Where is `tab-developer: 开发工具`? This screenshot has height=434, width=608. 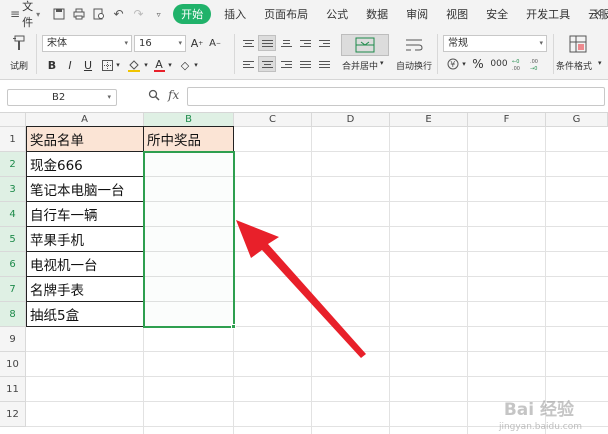
tab-developer: 开发工具 is located at coordinates (548, 14).